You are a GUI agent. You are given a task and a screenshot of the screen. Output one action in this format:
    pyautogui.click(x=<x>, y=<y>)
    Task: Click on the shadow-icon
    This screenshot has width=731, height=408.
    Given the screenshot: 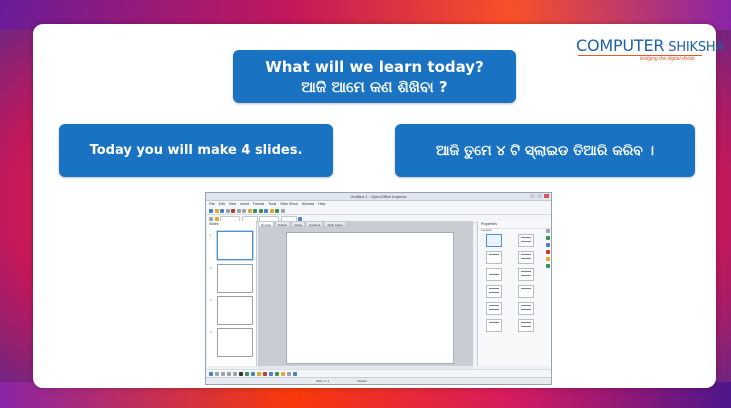 What is the action you would take?
    pyautogui.click(x=300, y=218)
    